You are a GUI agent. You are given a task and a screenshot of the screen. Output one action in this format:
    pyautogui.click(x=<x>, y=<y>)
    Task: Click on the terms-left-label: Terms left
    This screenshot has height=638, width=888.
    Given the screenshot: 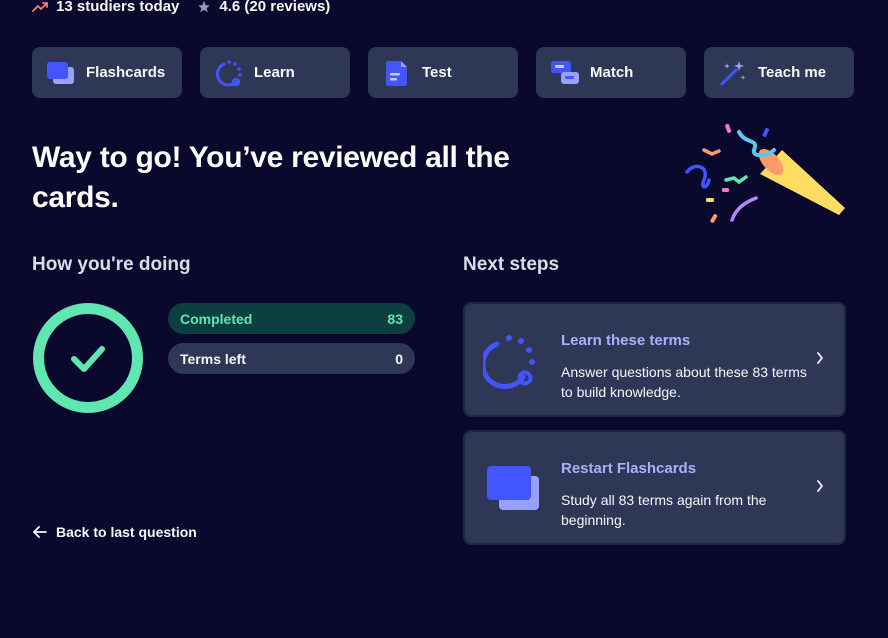 What is the action you would take?
    pyautogui.click(x=213, y=358)
    